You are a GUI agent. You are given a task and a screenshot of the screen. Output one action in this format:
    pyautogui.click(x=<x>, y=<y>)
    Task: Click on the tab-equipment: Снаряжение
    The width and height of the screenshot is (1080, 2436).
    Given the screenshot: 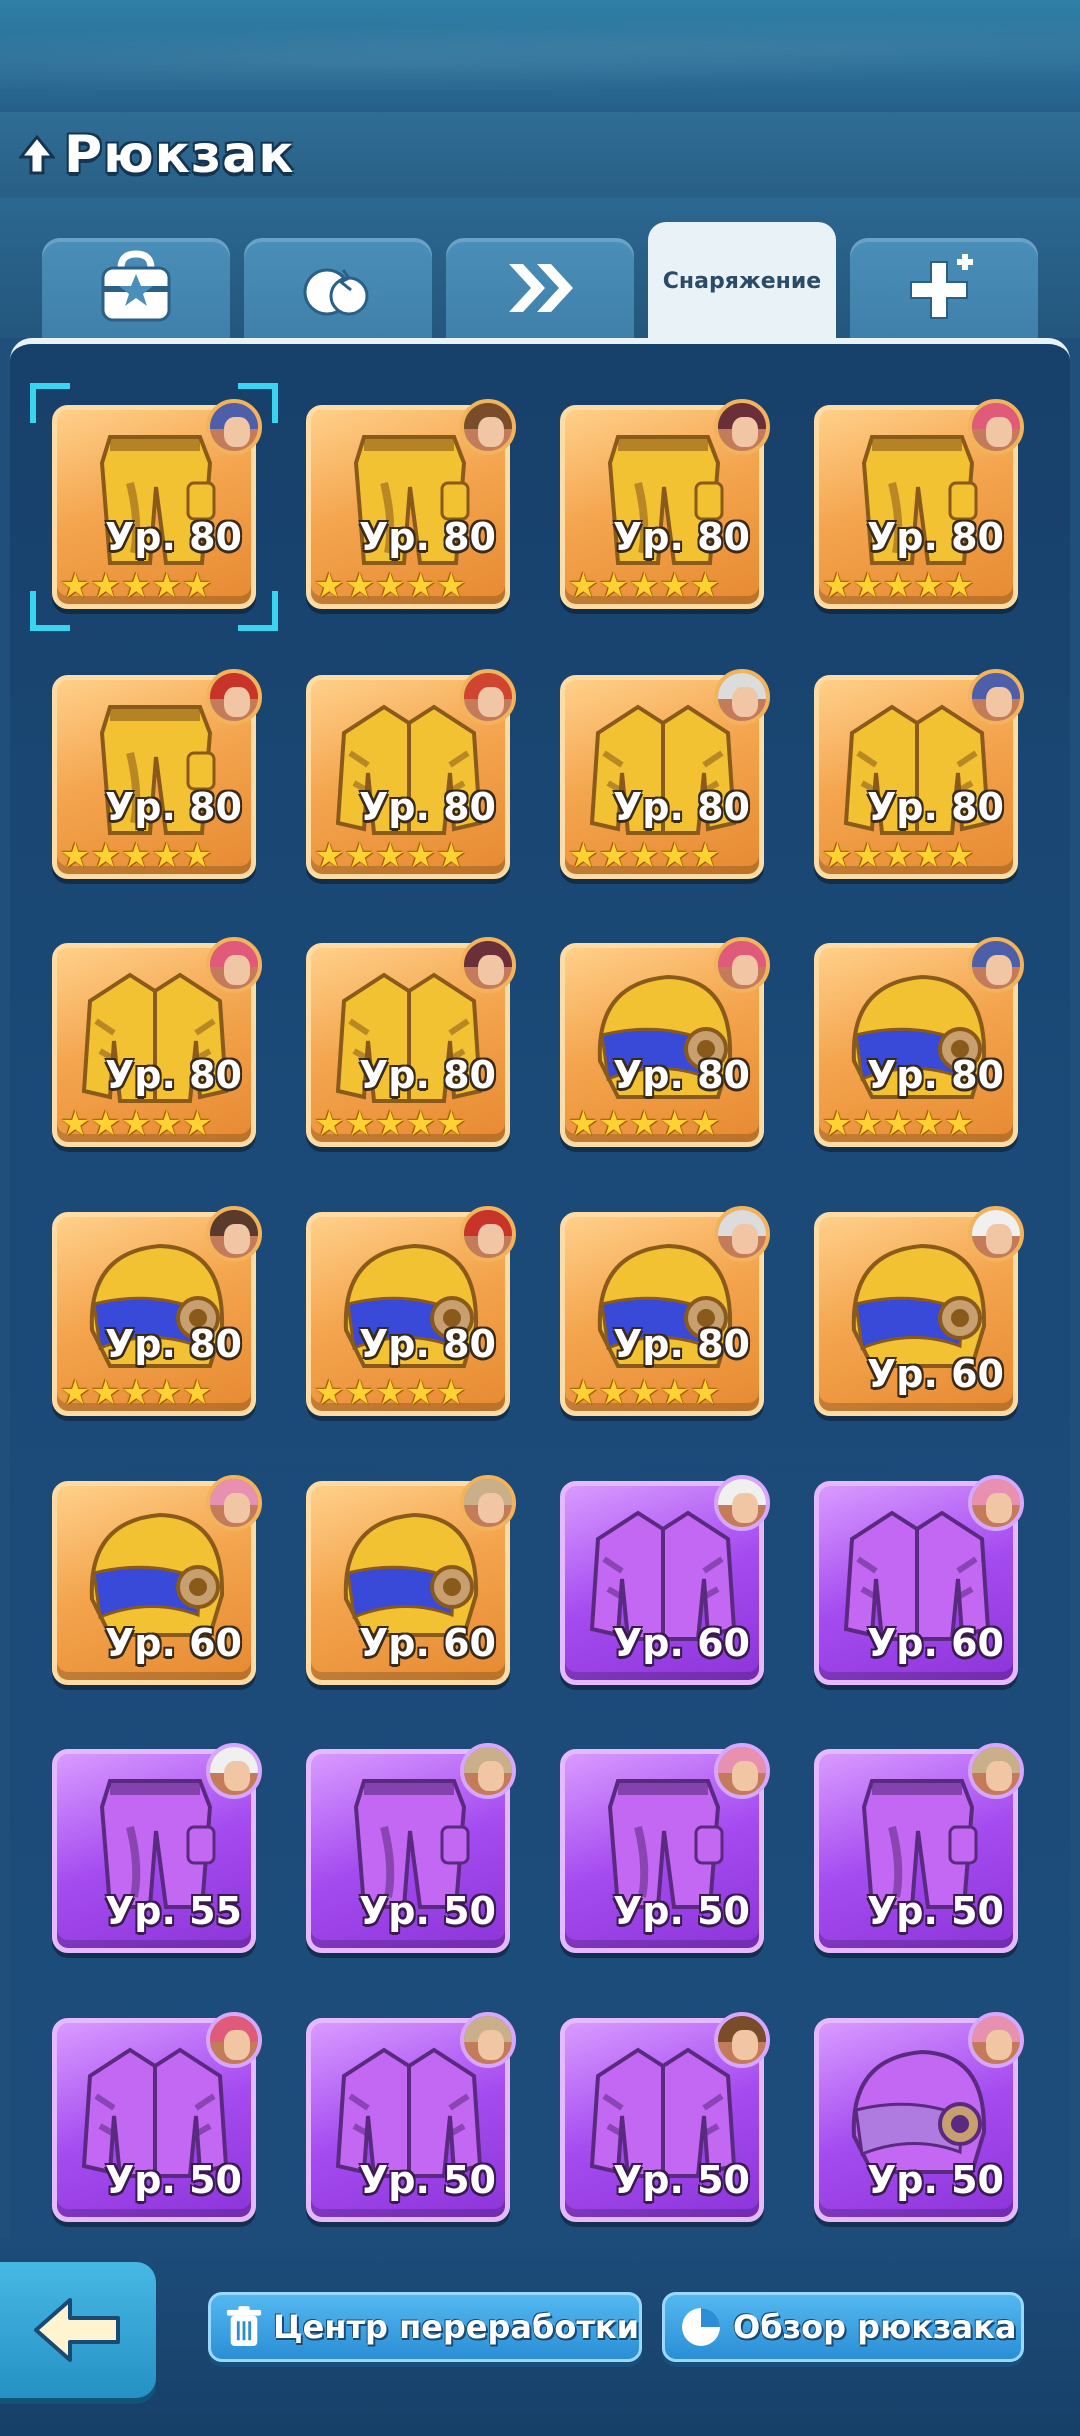 What is the action you would take?
    pyautogui.click(x=742, y=281)
    